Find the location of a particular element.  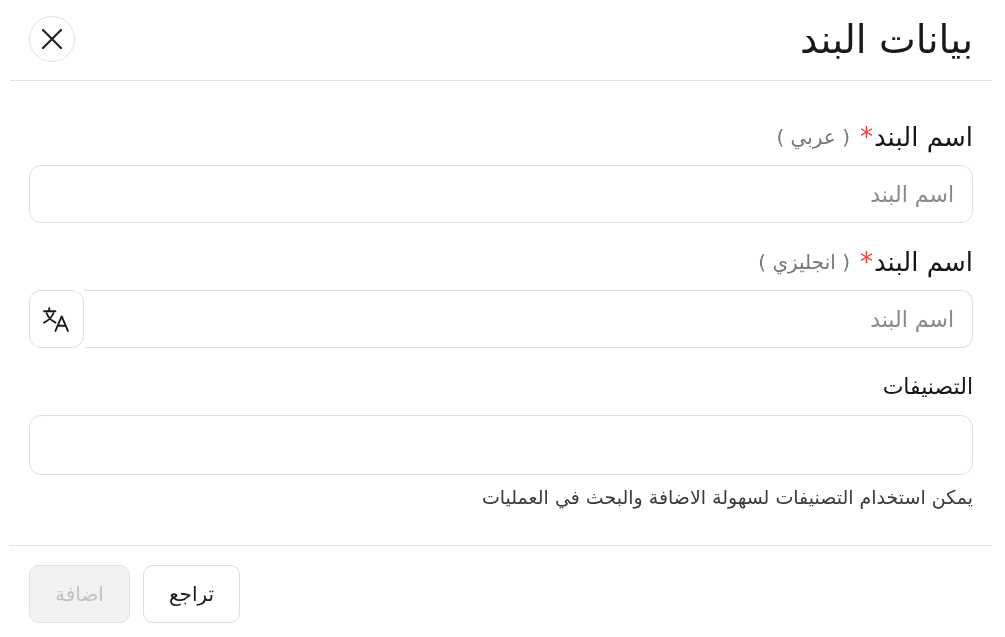

tags-input-field is located at coordinates (501, 445).